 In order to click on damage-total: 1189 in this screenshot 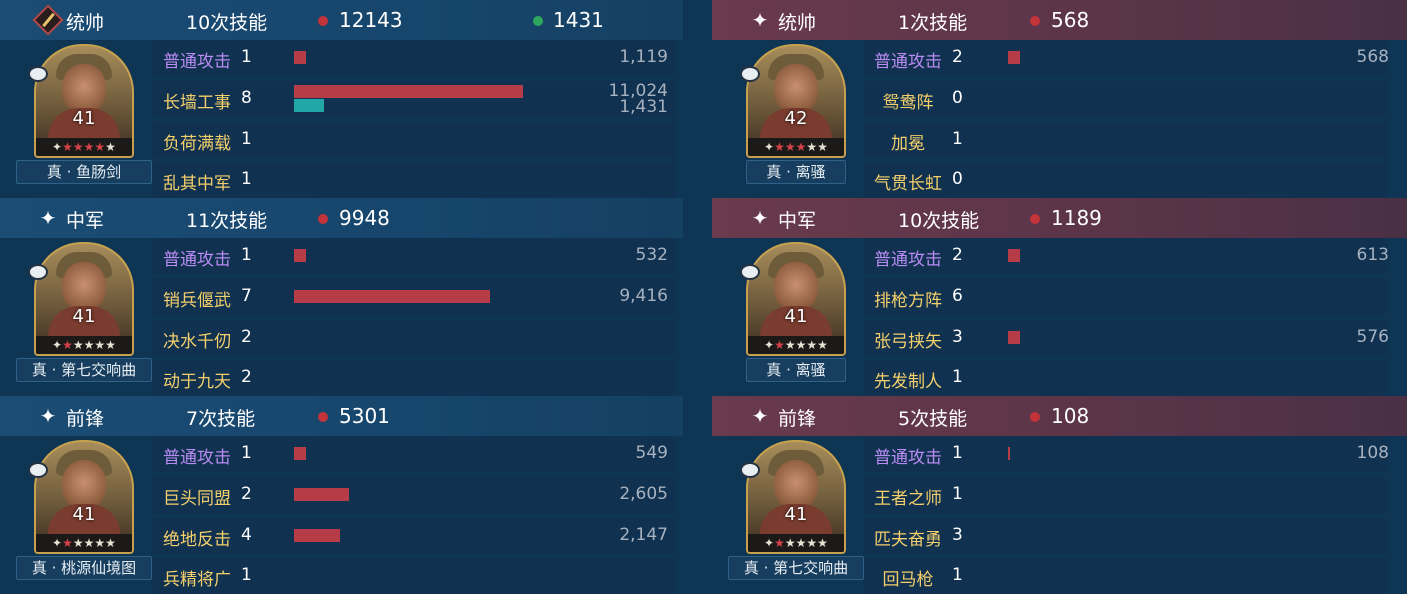, I will do `click(1076, 218)`.